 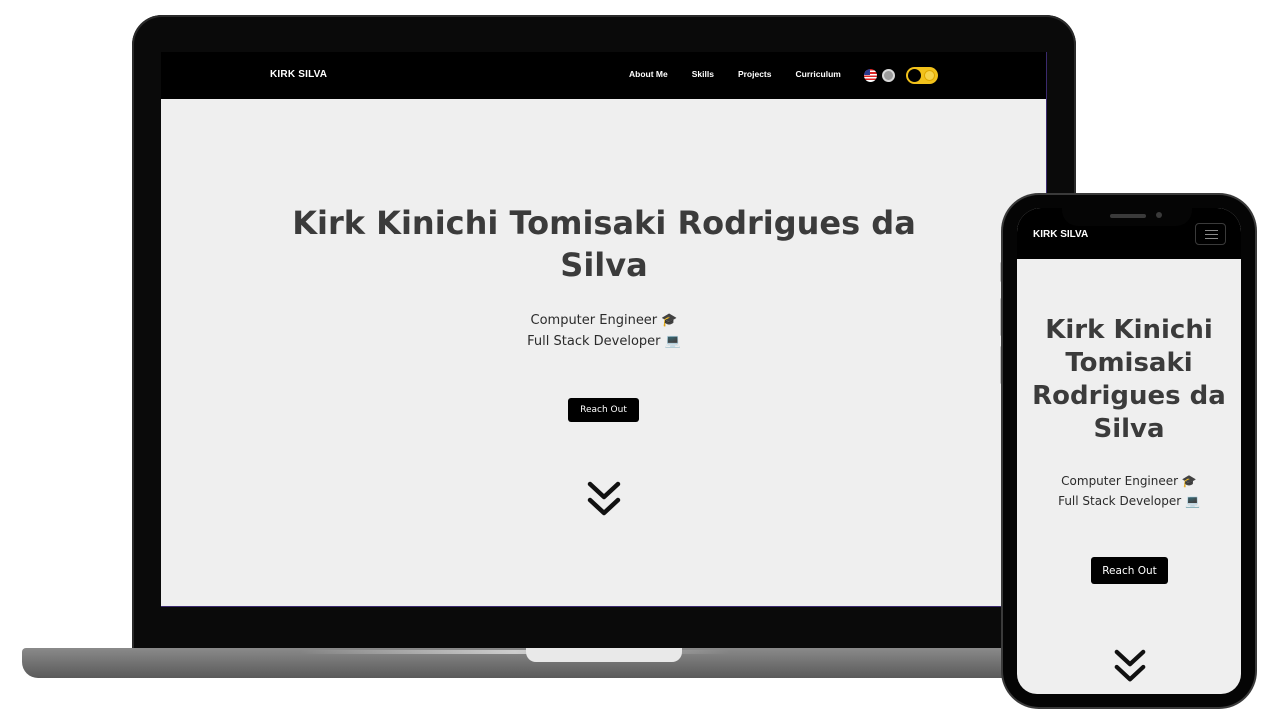 What do you see at coordinates (929, 75) in the screenshot?
I see `sun-icon` at bounding box center [929, 75].